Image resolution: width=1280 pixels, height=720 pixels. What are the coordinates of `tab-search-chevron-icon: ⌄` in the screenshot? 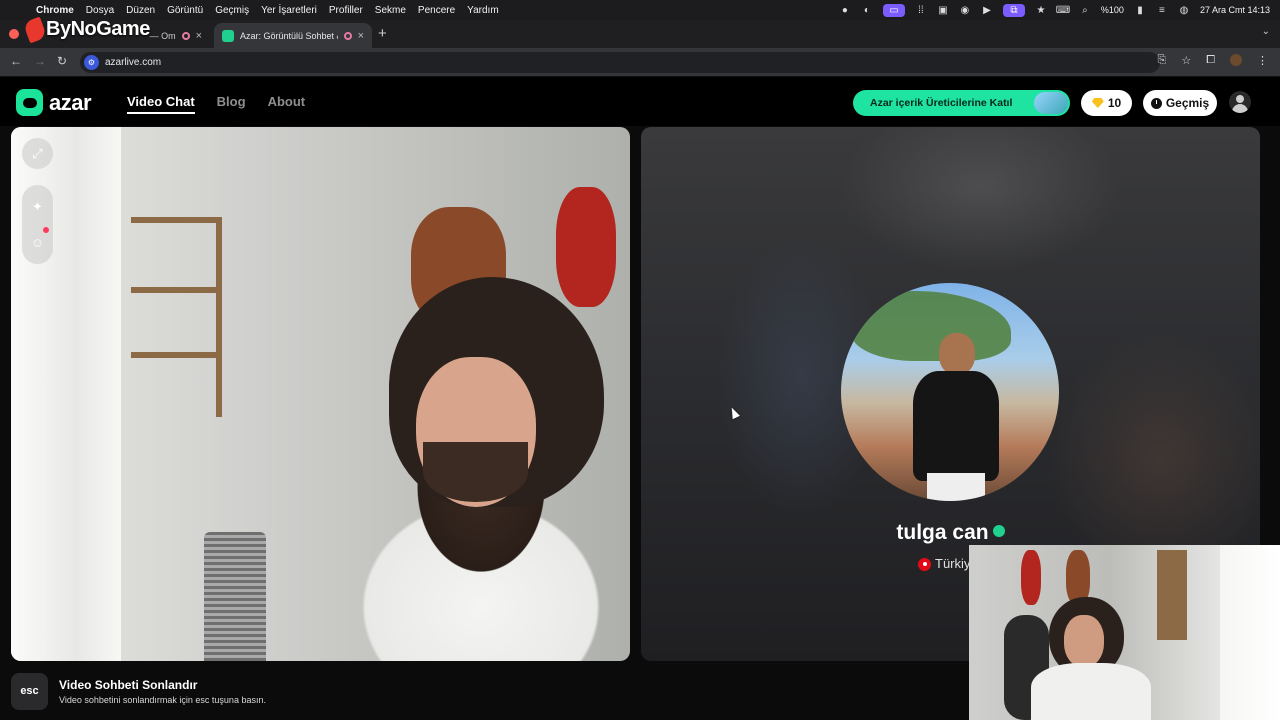 It's located at (1266, 31).